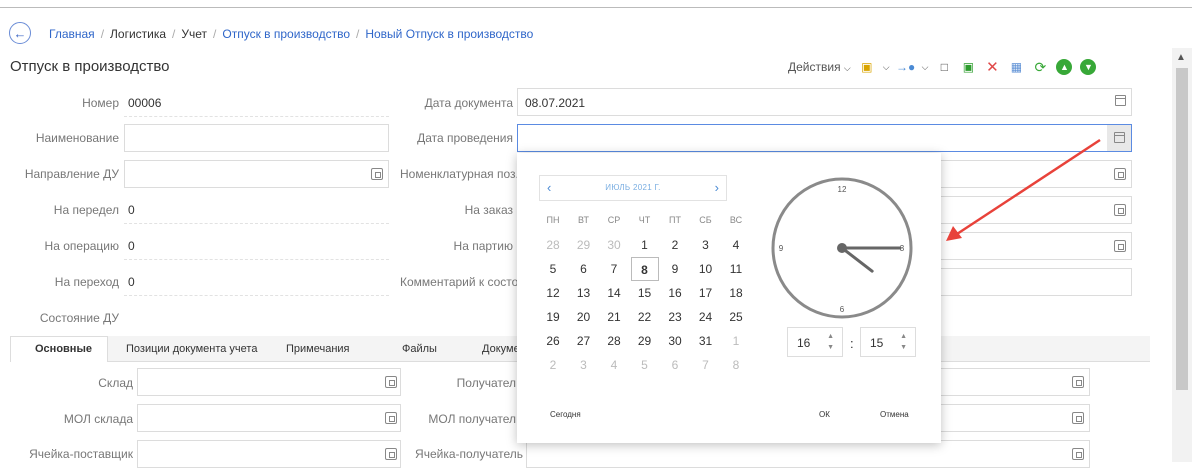 The width and height of the screenshot is (1192, 468). I want to click on calendar-day: 15, so click(645, 293).